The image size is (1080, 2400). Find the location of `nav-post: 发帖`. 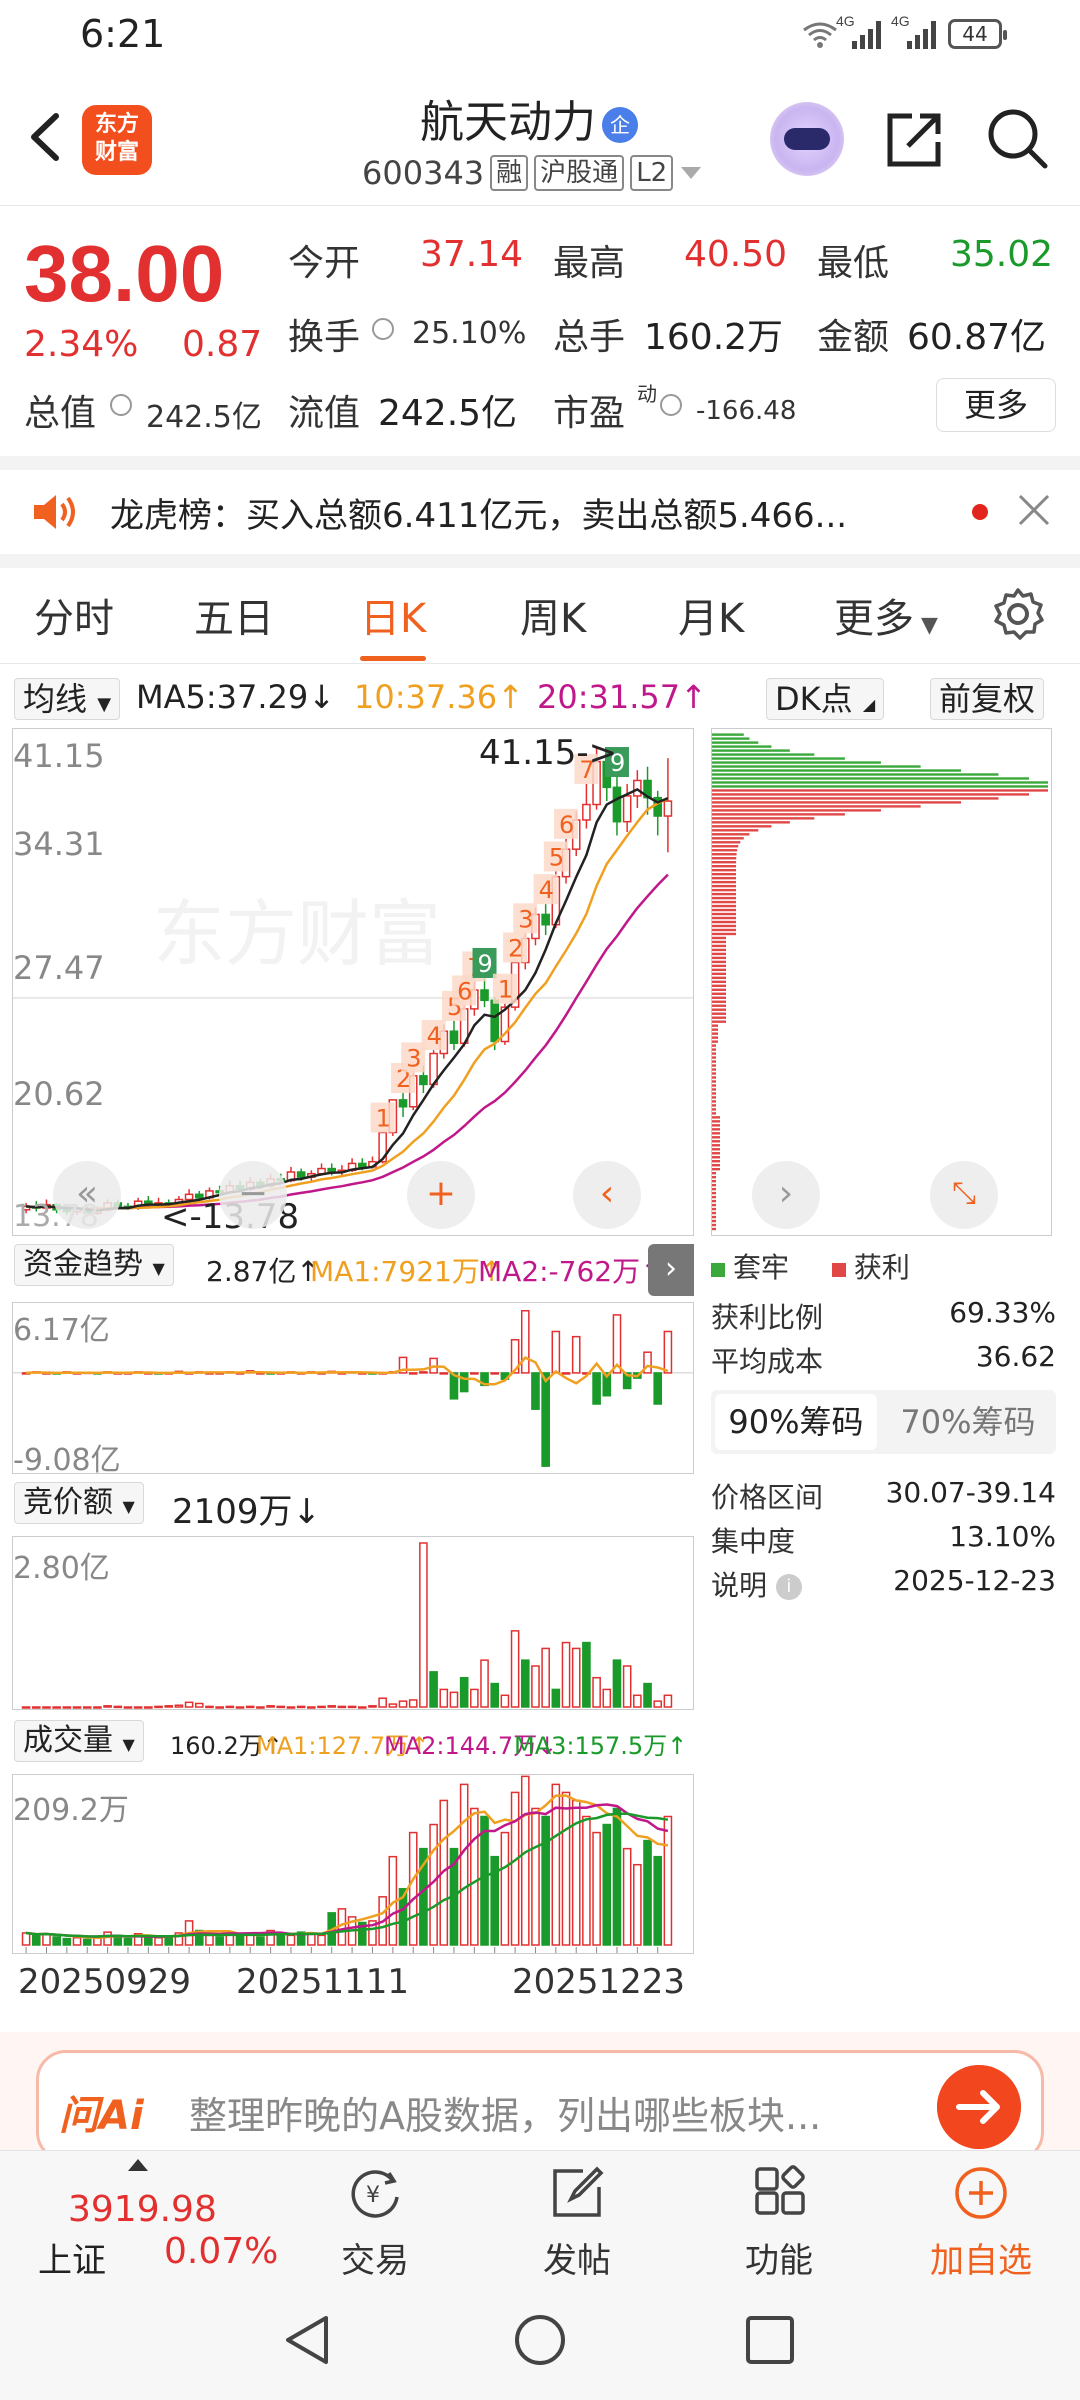

nav-post: 发帖 is located at coordinates (577, 2222).